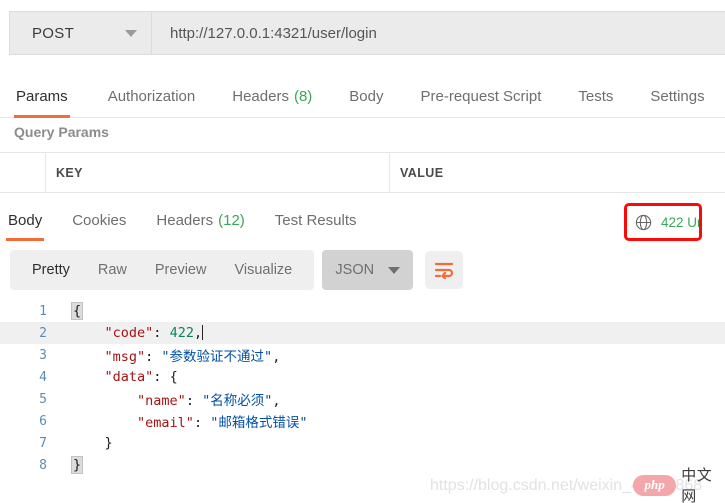 This screenshot has height=503, width=725. Describe the element at coordinates (362, 377) in the screenshot. I see `code-line: 4 "data": {` at that location.